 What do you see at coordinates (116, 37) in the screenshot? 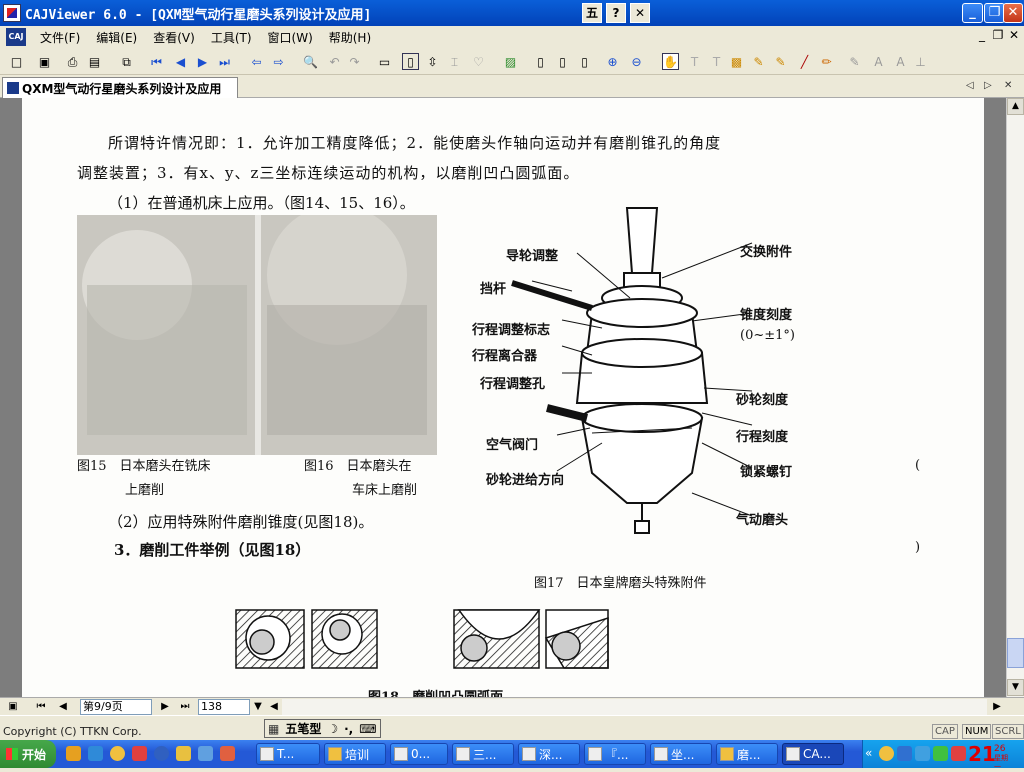
I see `menu-edit: 编辑(E)` at bounding box center [116, 37].